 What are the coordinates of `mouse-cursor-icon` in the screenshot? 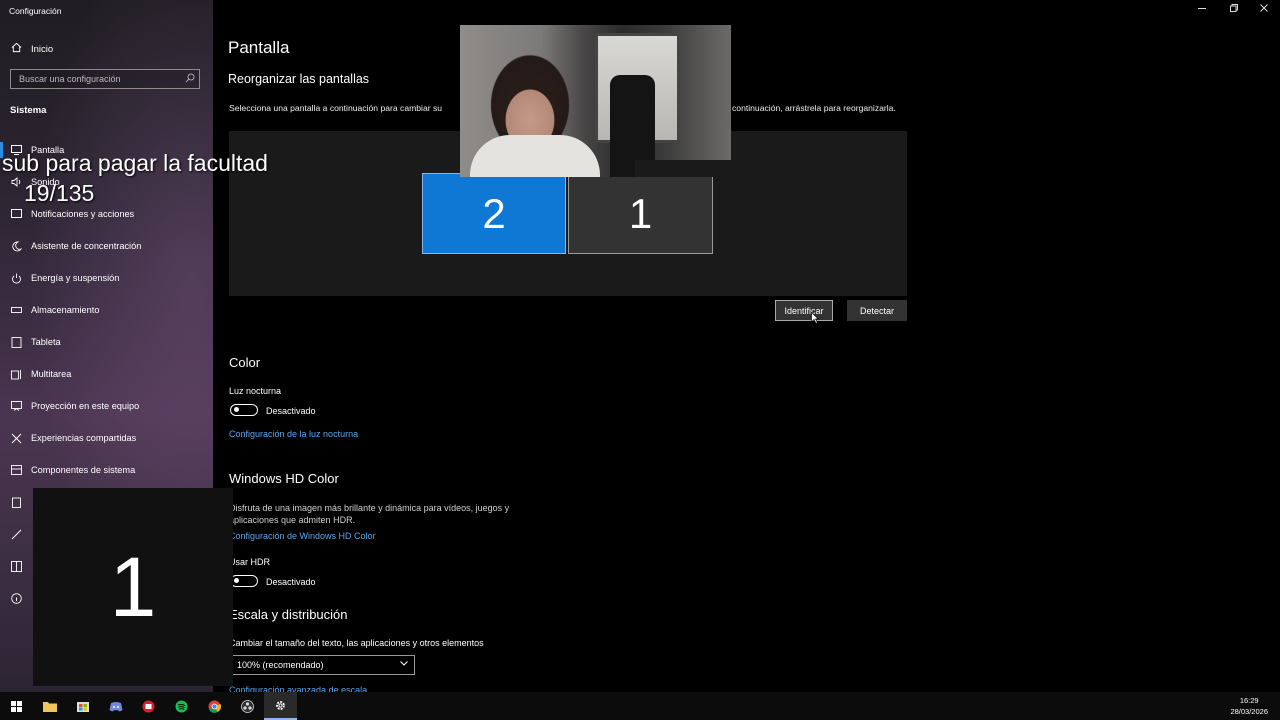 It's located at (815, 318).